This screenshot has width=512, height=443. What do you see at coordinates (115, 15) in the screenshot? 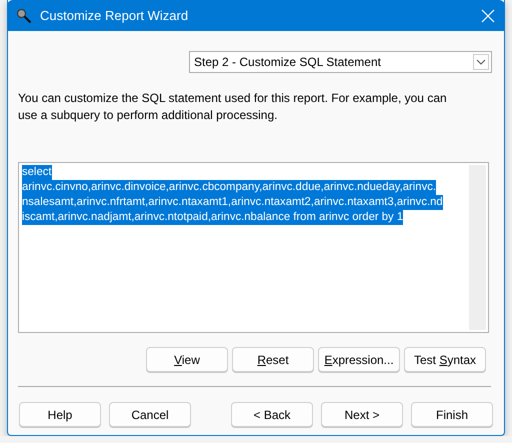
I see `window-title: Customize Report Wizard` at bounding box center [115, 15].